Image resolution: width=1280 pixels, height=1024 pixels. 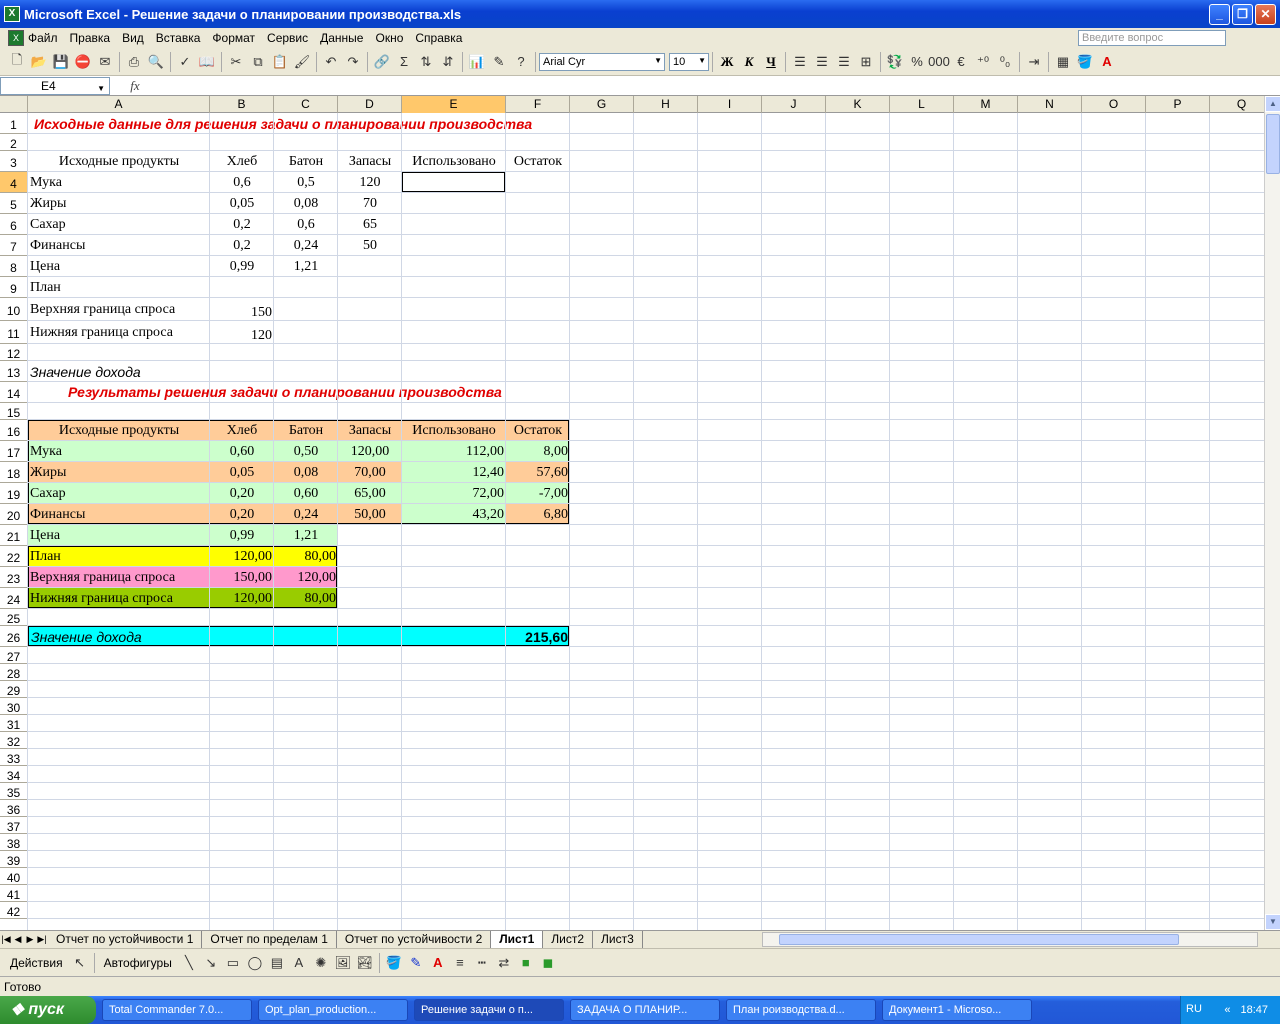 What do you see at coordinates (382, 62) in the screenshot?
I see `hyperlink-icon: 🔗` at bounding box center [382, 62].